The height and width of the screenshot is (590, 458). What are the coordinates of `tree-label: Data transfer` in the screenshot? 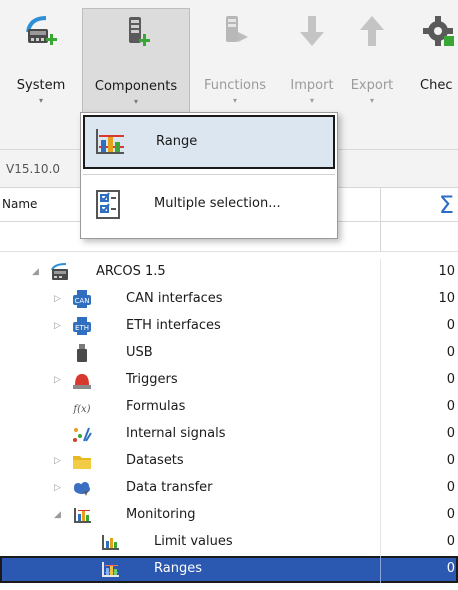 It's located at (169, 487).